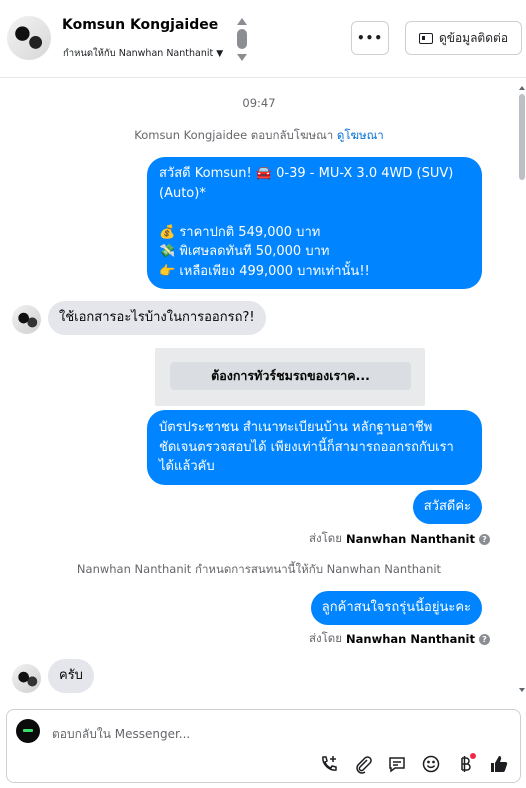 Image resolution: width=526 pixels, height=788 pixels. What do you see at coordinates (28, 731) in the screenshot?
I see `page-avatar` at bounding box center [28, 731].